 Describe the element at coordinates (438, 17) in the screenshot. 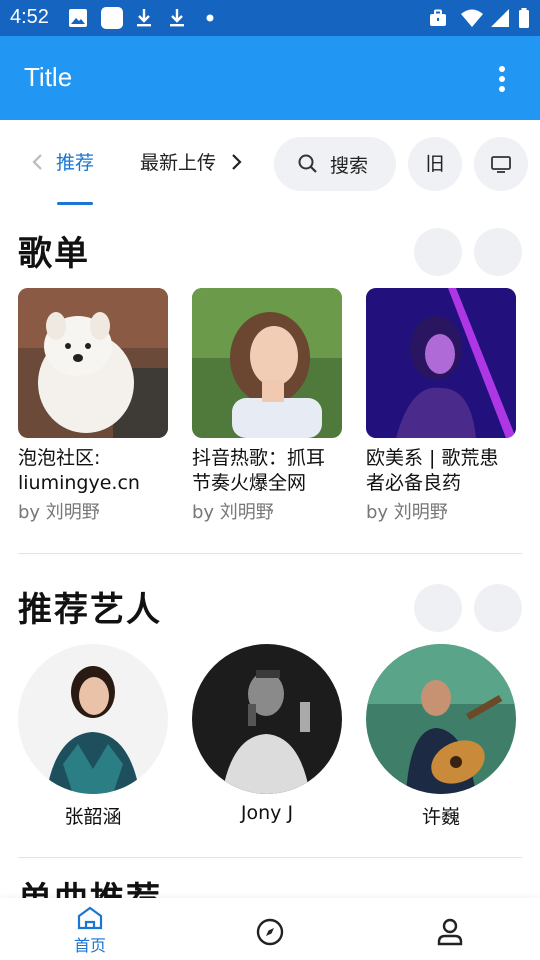

I see `briefcase-icon` at that location.